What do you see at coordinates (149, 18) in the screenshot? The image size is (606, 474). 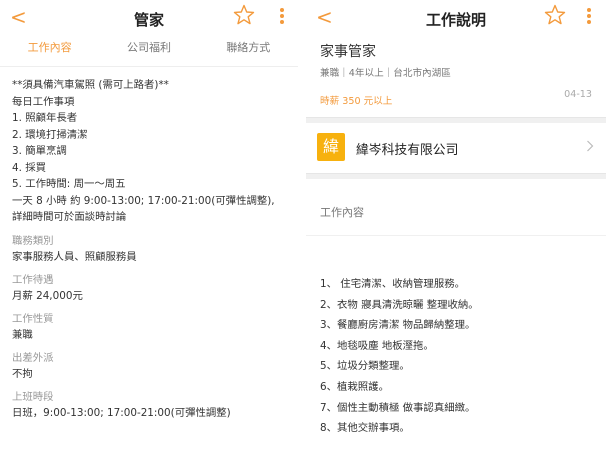 I see `nav-bar: < 管家` at bounding box center [149, 18].